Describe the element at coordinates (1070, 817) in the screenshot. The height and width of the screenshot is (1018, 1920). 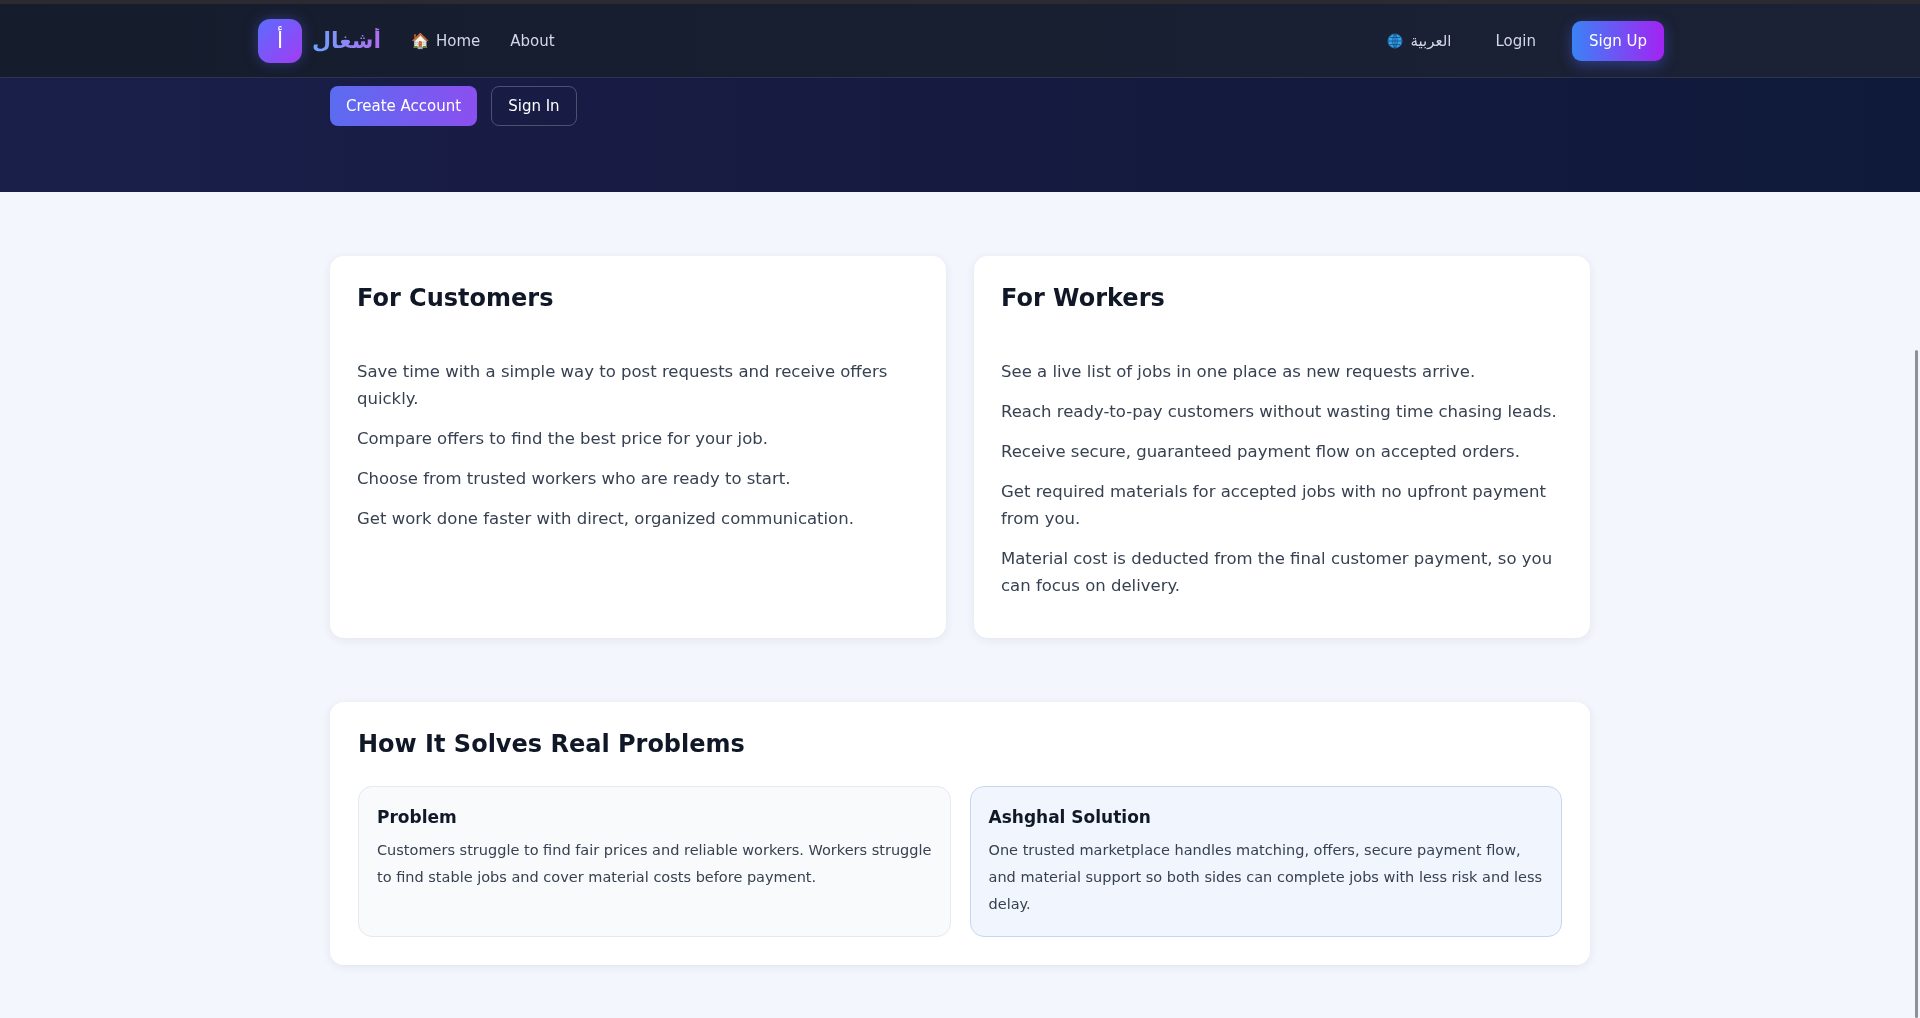
I see `panel-title: Ashghal Solution` at that location.